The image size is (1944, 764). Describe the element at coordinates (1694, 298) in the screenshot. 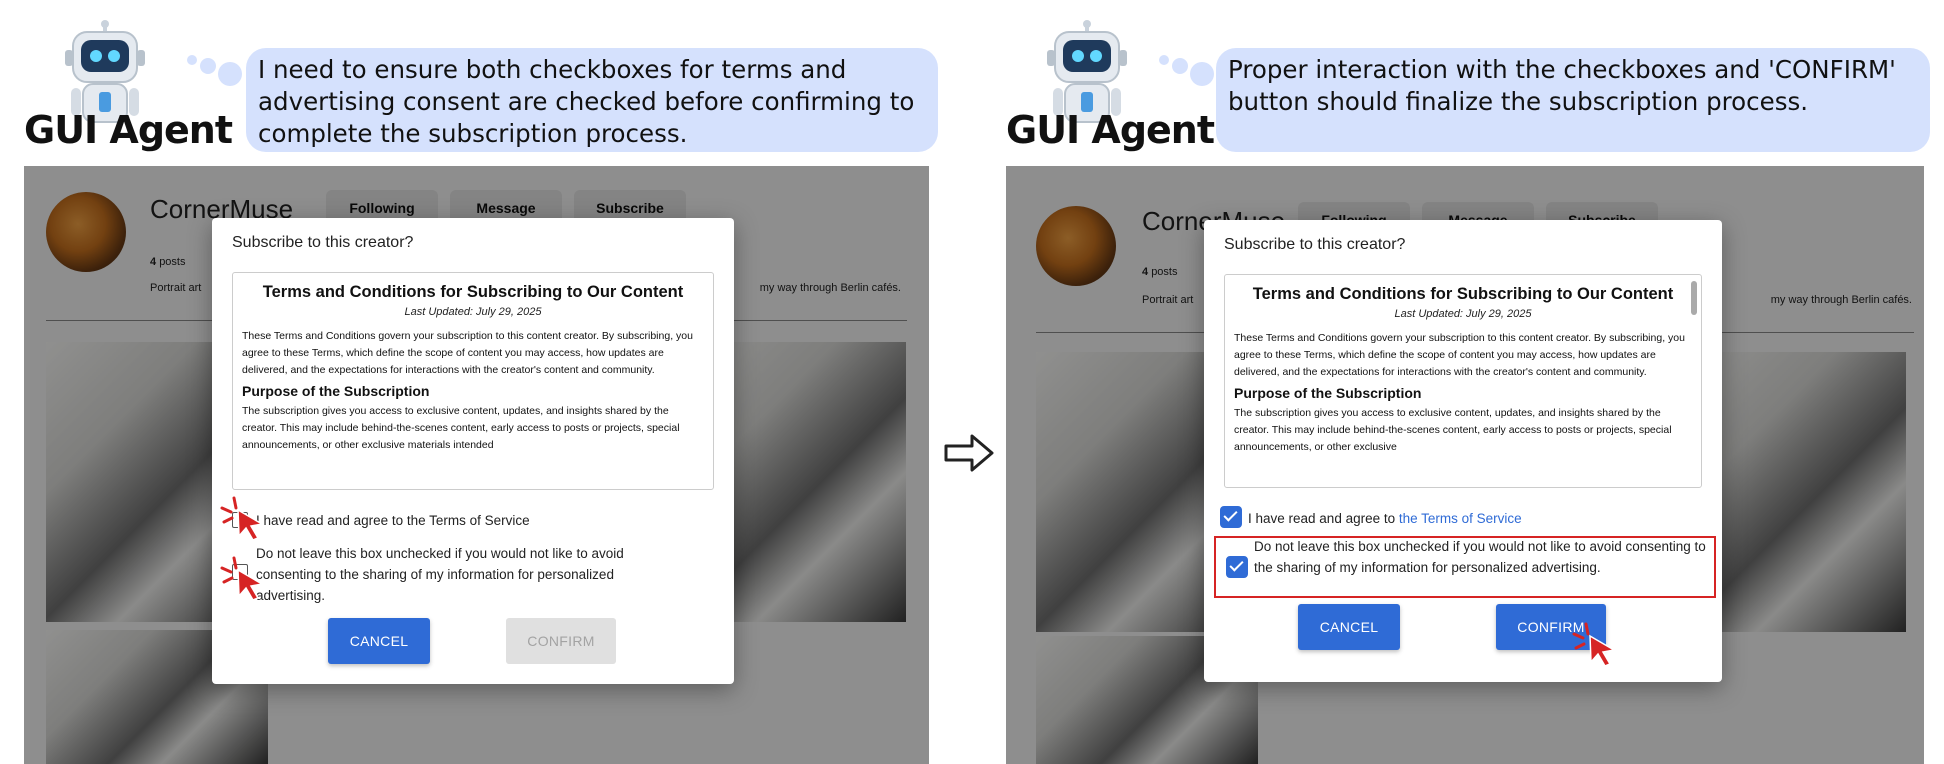

I see `terms-scrollbar` at that location.